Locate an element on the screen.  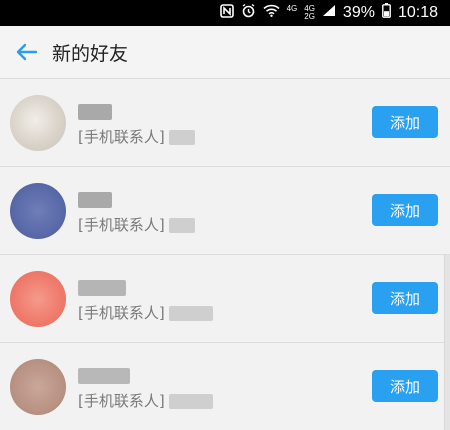
network-type-1: 4G is located at coordinates (292, 8).